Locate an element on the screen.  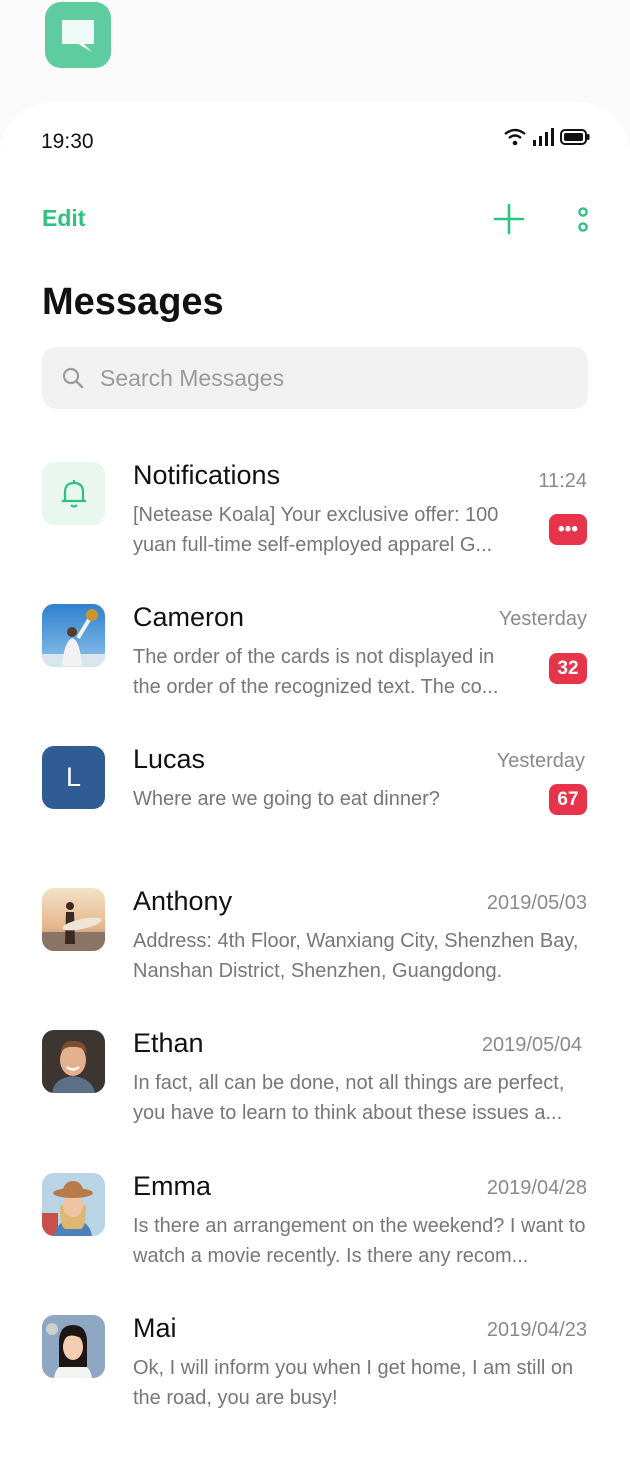
status-time: 19:30 is located at coordinates (67, 141).